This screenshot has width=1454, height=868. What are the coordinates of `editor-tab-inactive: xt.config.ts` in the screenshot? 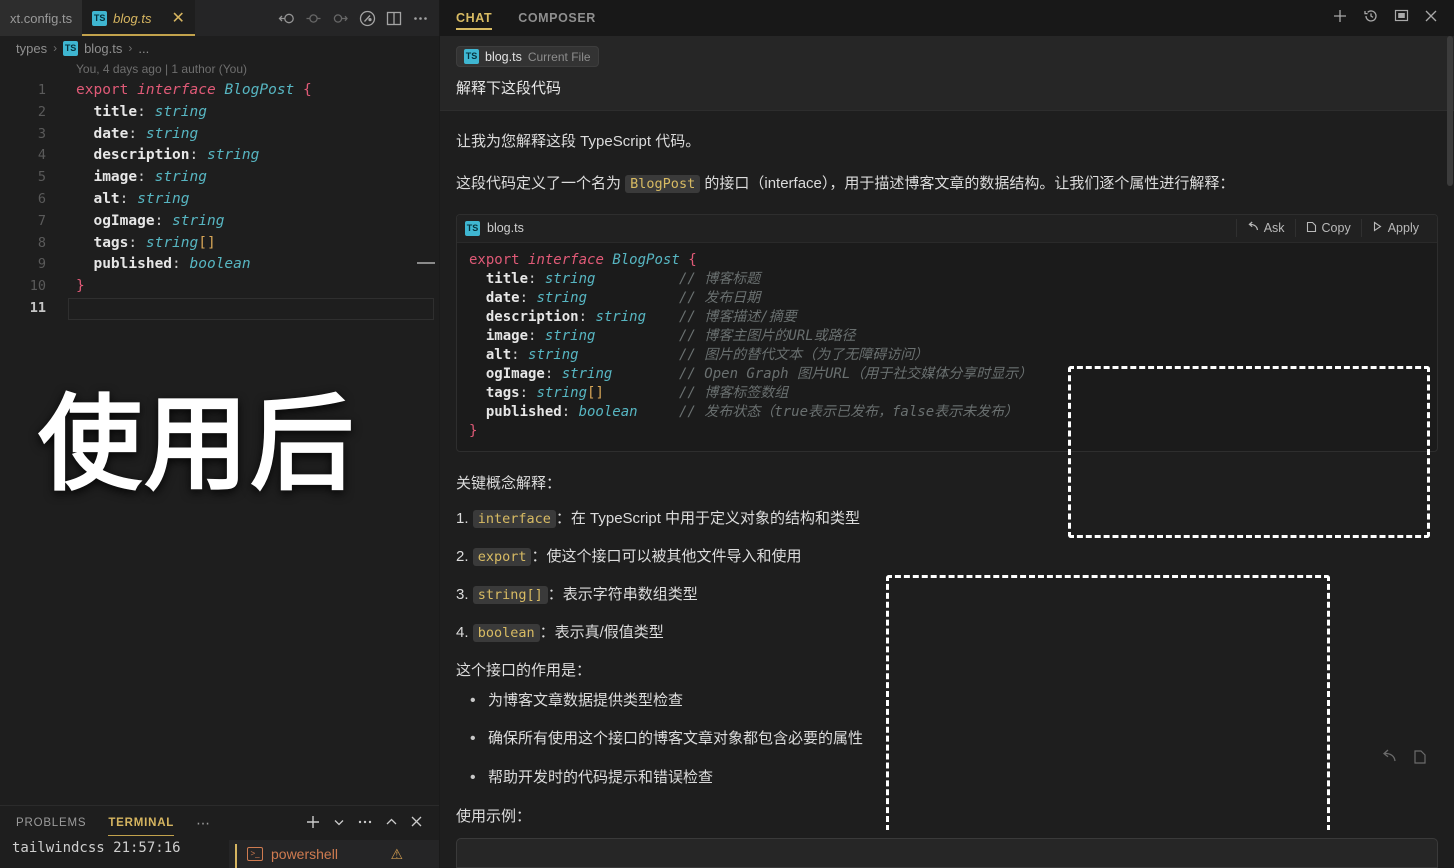 It's located at (41, 18).